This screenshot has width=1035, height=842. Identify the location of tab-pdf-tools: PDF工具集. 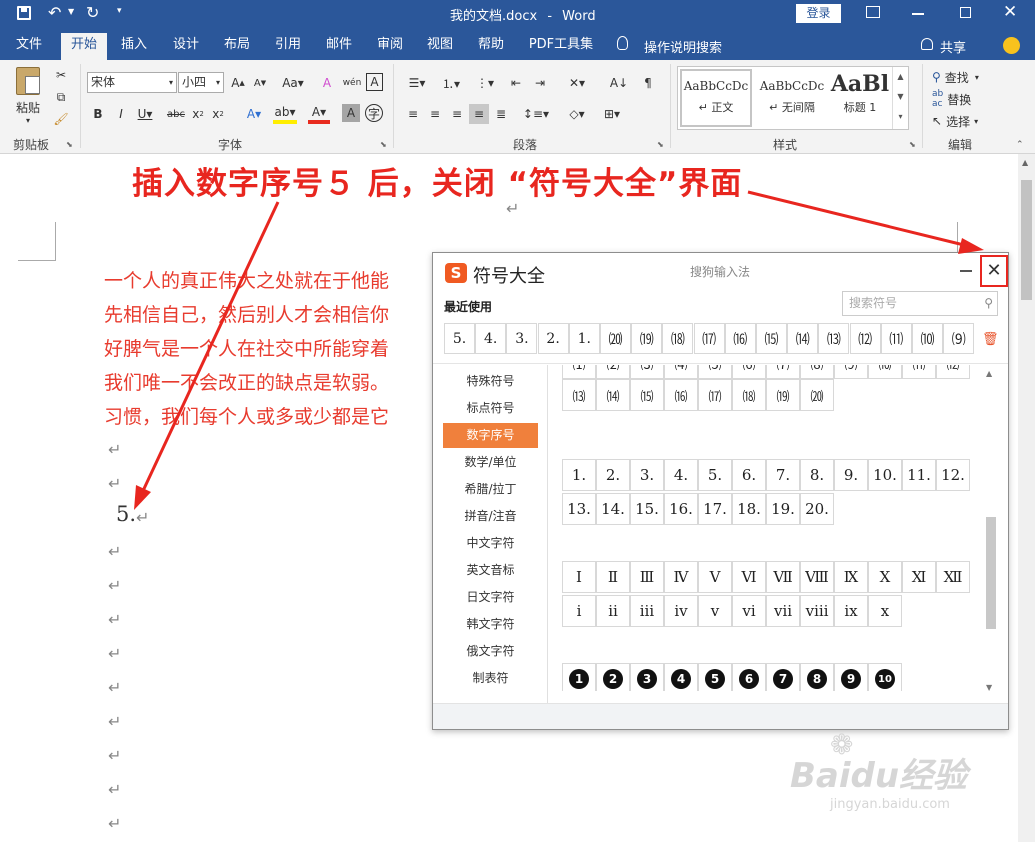
(561, 46).